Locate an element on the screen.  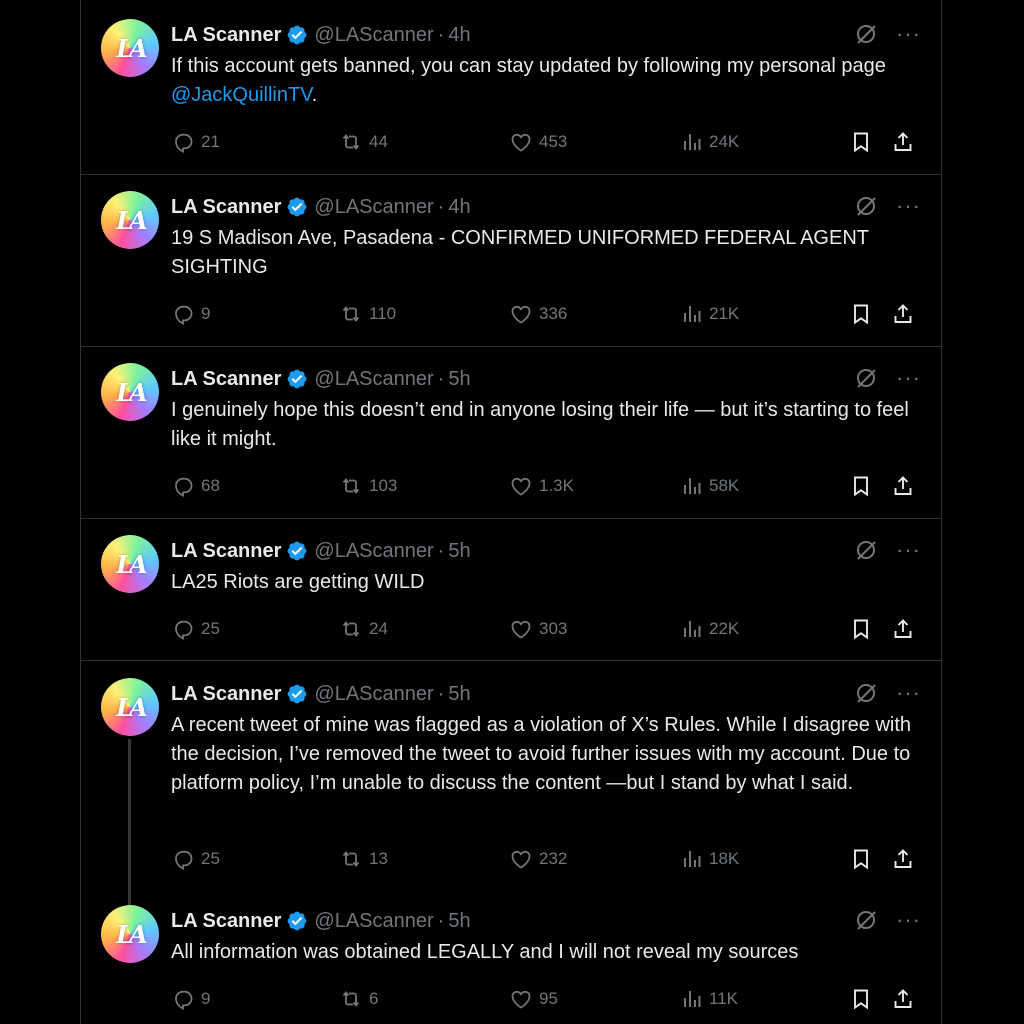
views-button: 24K is located at coordinates (709, 142).